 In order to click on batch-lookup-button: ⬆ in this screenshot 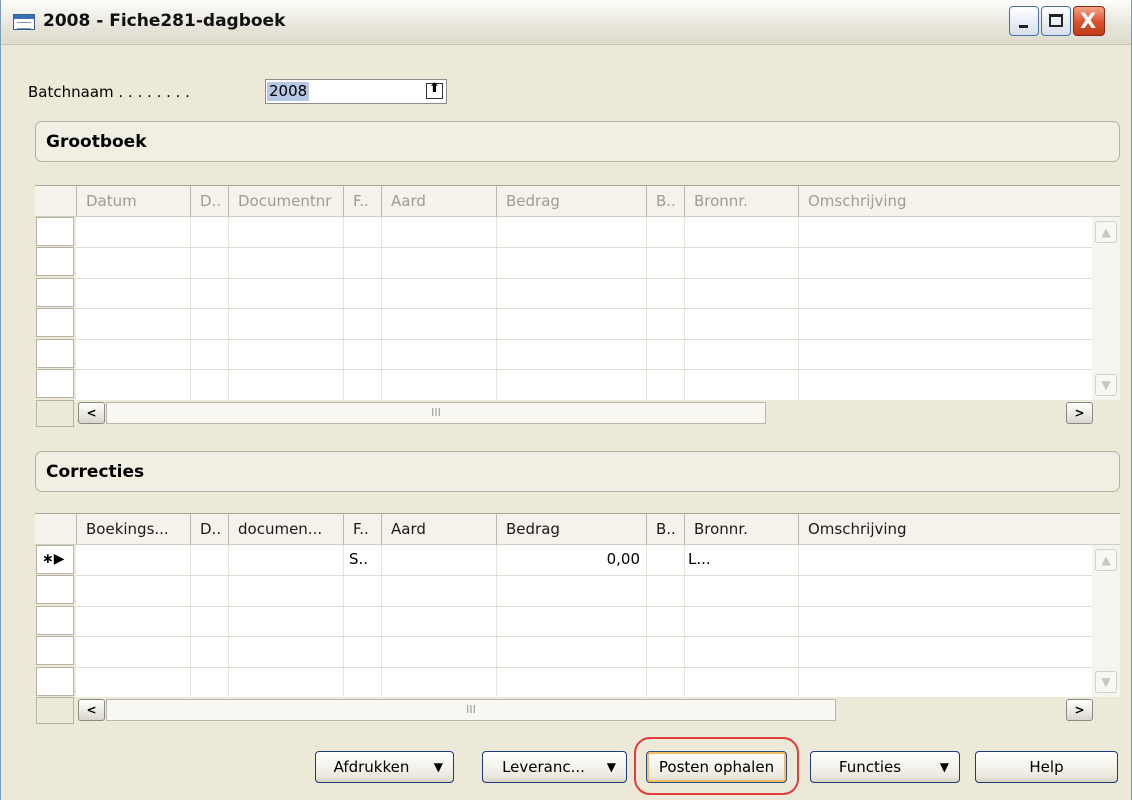, I will do `click(434, 90)`.